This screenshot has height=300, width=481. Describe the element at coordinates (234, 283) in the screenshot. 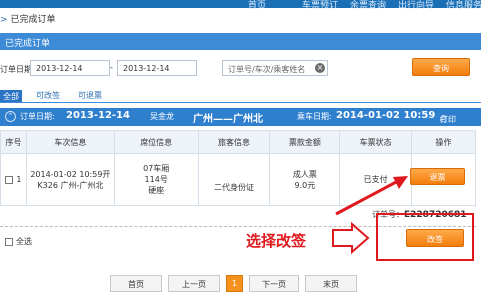

I see `pager-current: 1` at that location.